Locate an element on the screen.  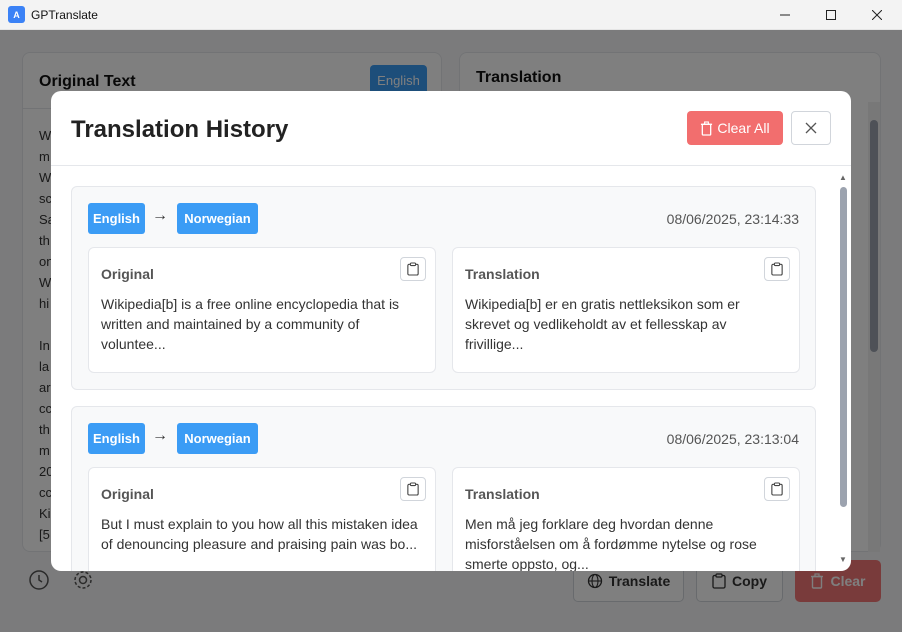
minimize-button is located at coordinates (785, 15).